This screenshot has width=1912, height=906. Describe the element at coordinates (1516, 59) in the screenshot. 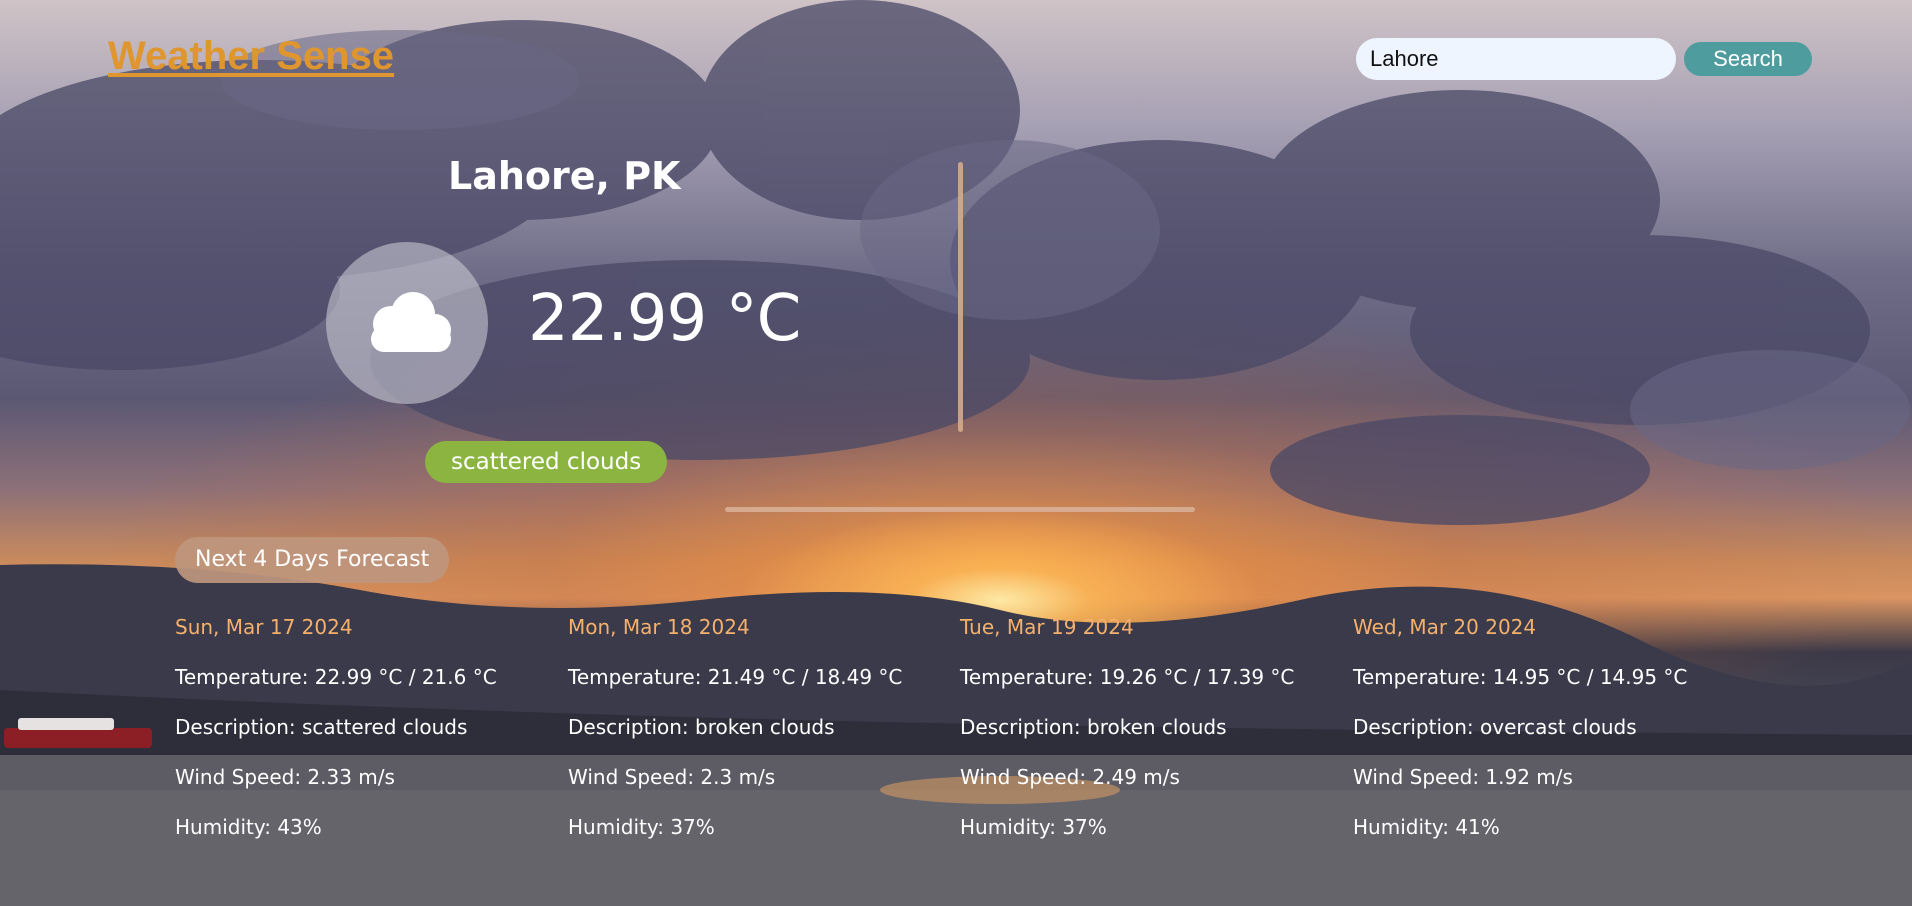

I see `city-search-input` at that location.